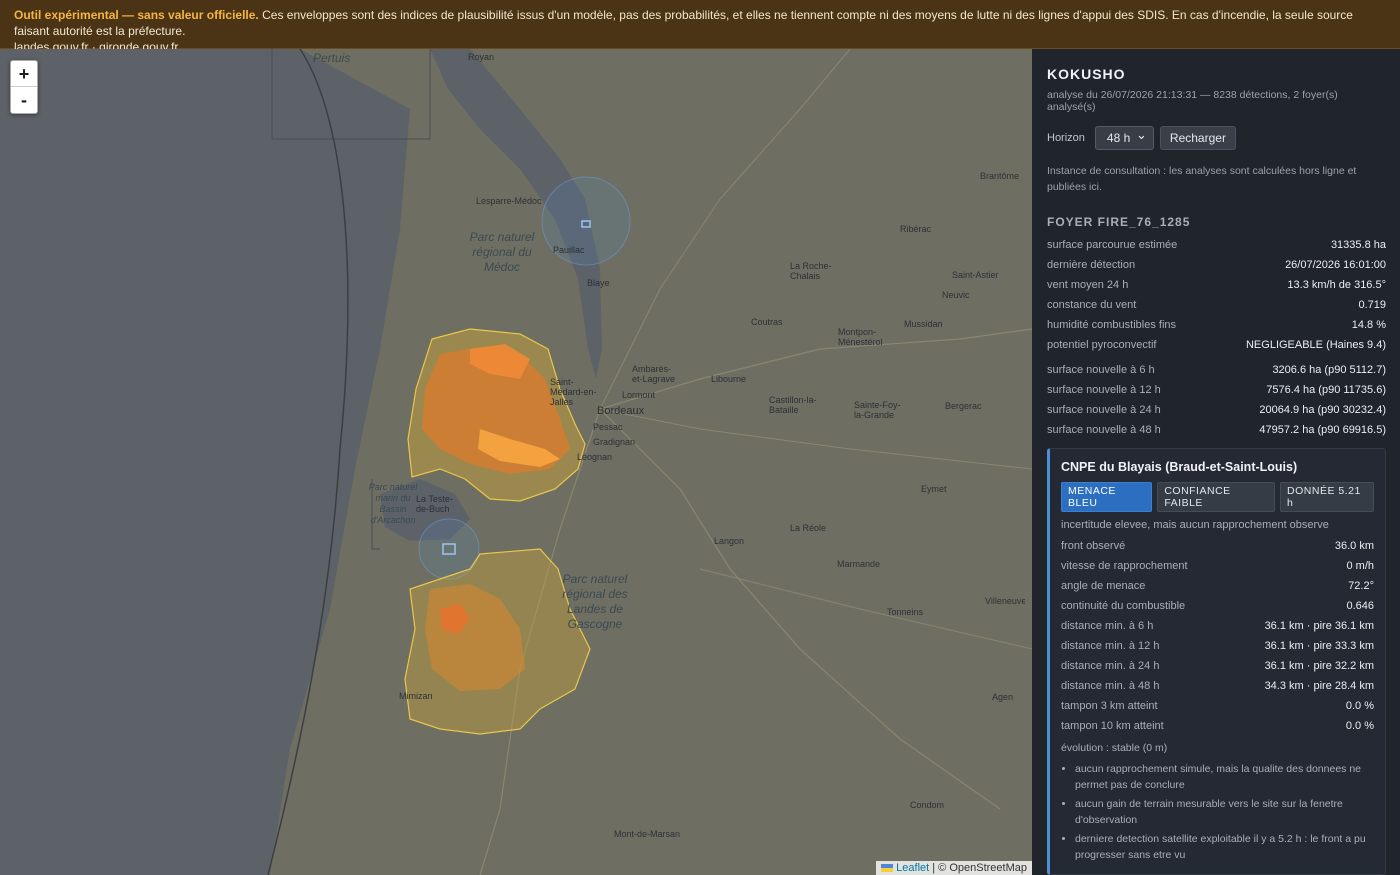 The image size is (1400, 875). What do you see at coordinates (393, 503) in the screenshot?
I see `park-label-arcachon: Parc naturel marin du Bassin d'Arcachon` at bounding box center [393, 503].